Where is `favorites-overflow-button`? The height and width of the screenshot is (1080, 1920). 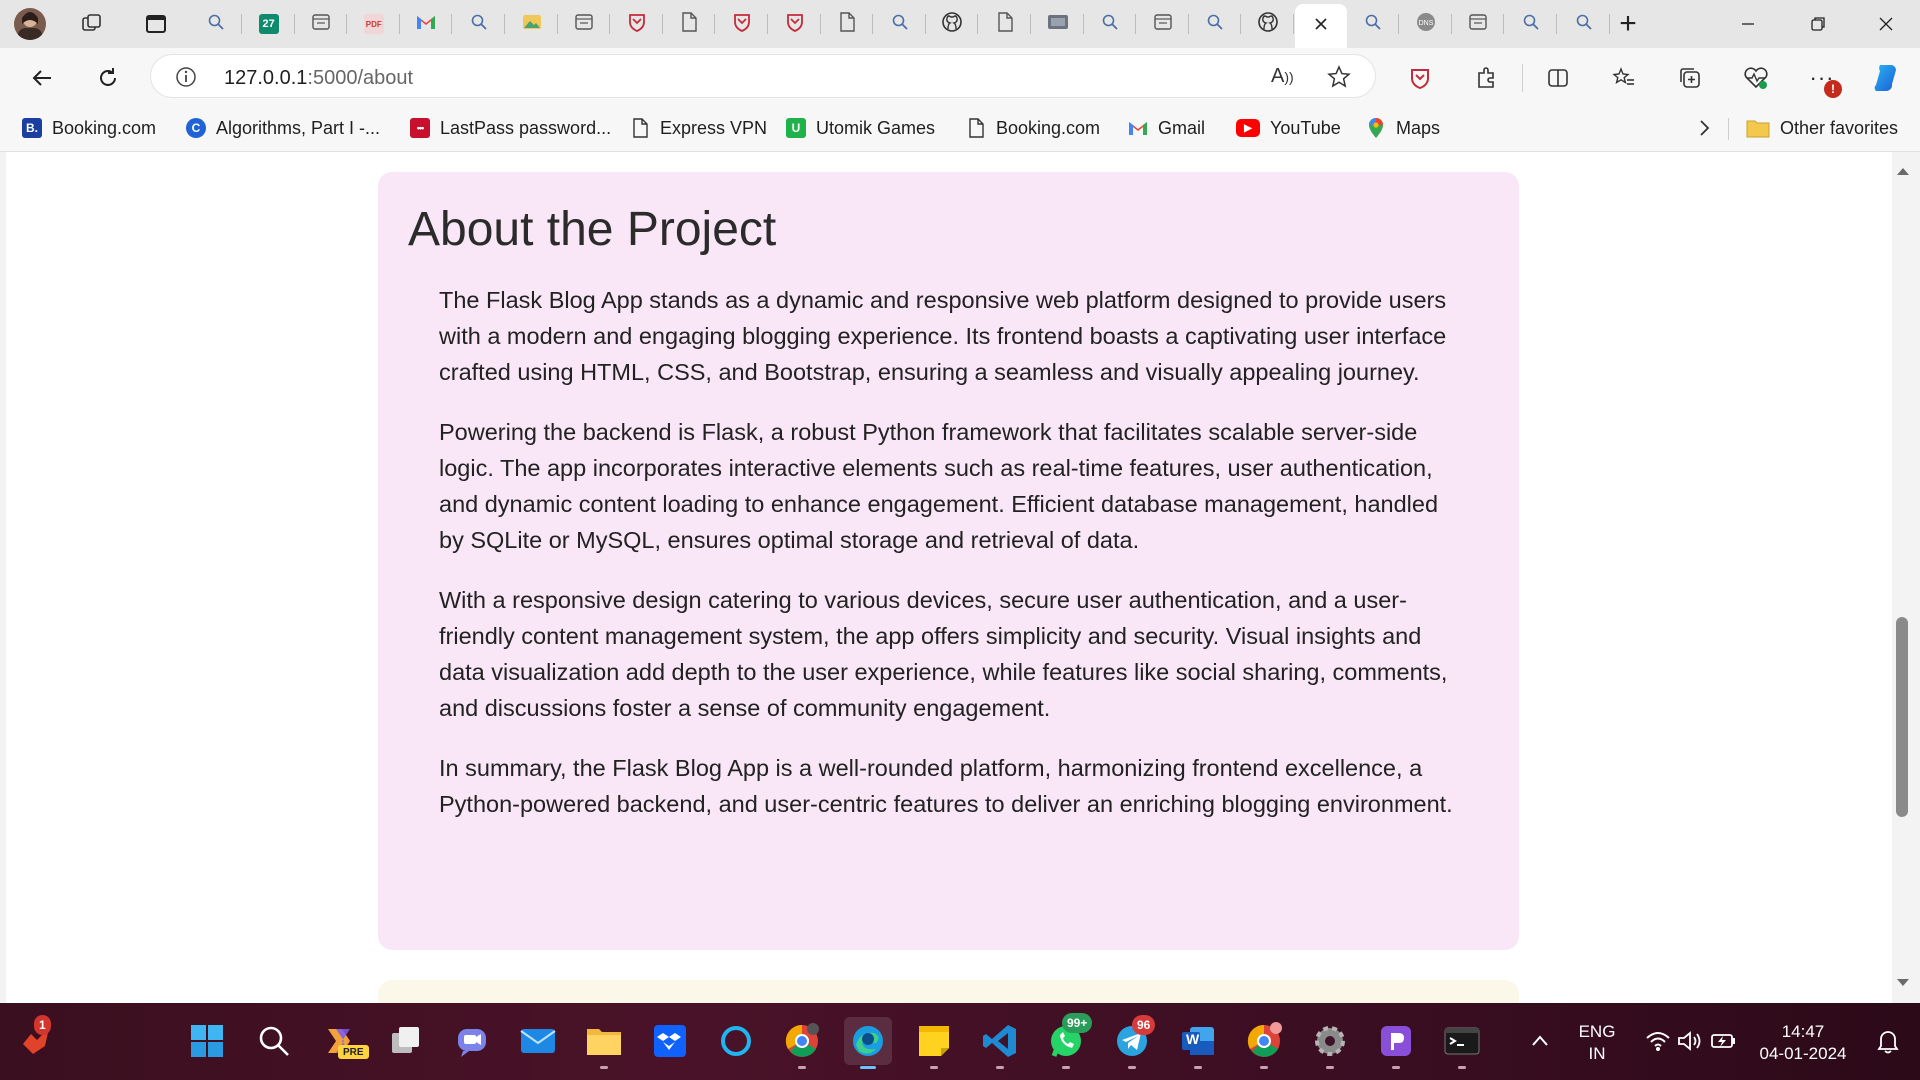
favorites-overflow-button is located at coordinates (1704, 128).